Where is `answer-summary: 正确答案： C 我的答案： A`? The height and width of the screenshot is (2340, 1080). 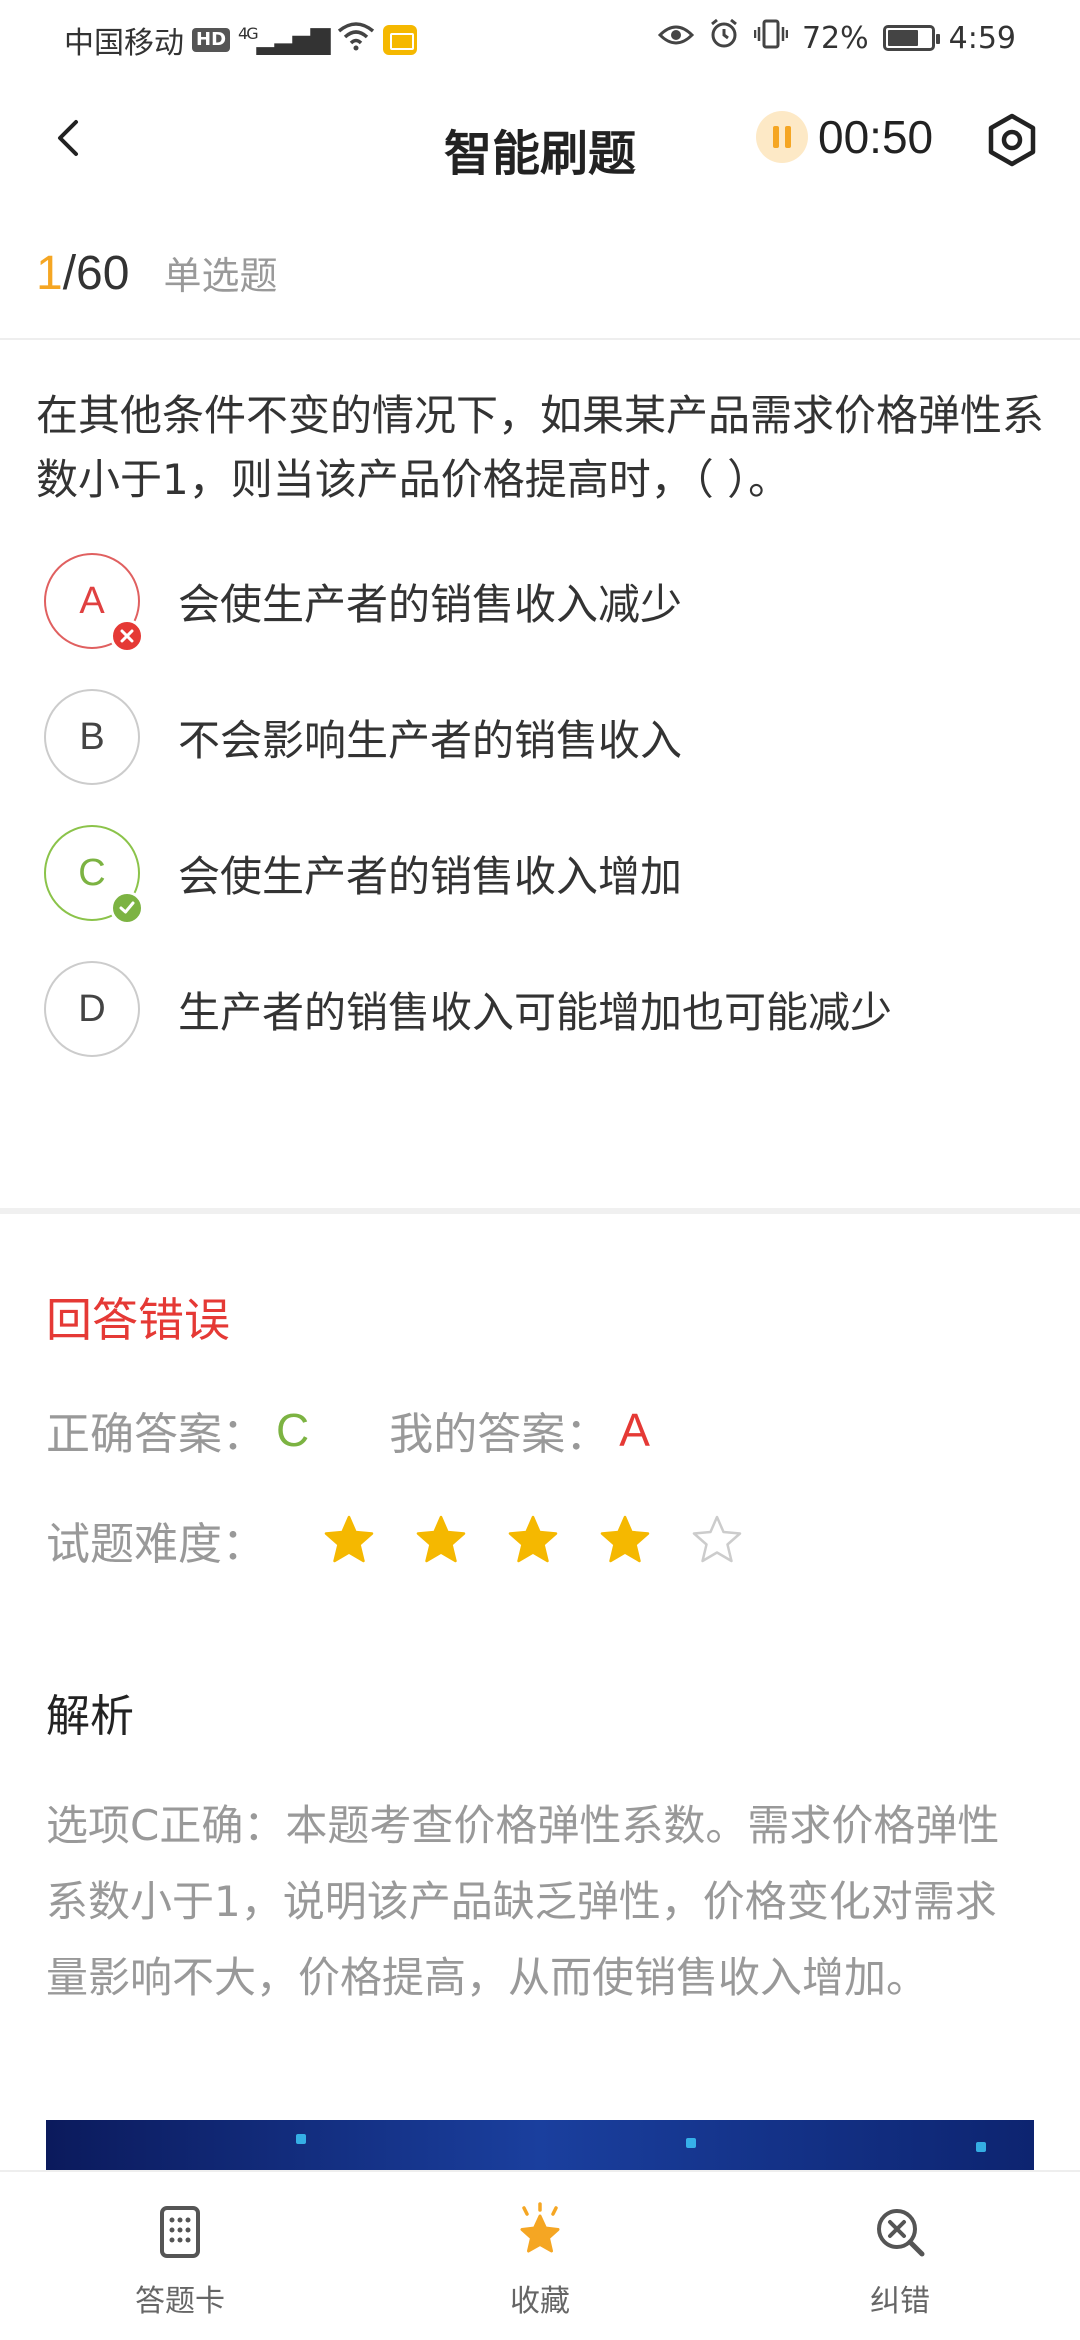
answer-summary: 正确答案： C 我的答案： A is located at coordinates (348, 1430).